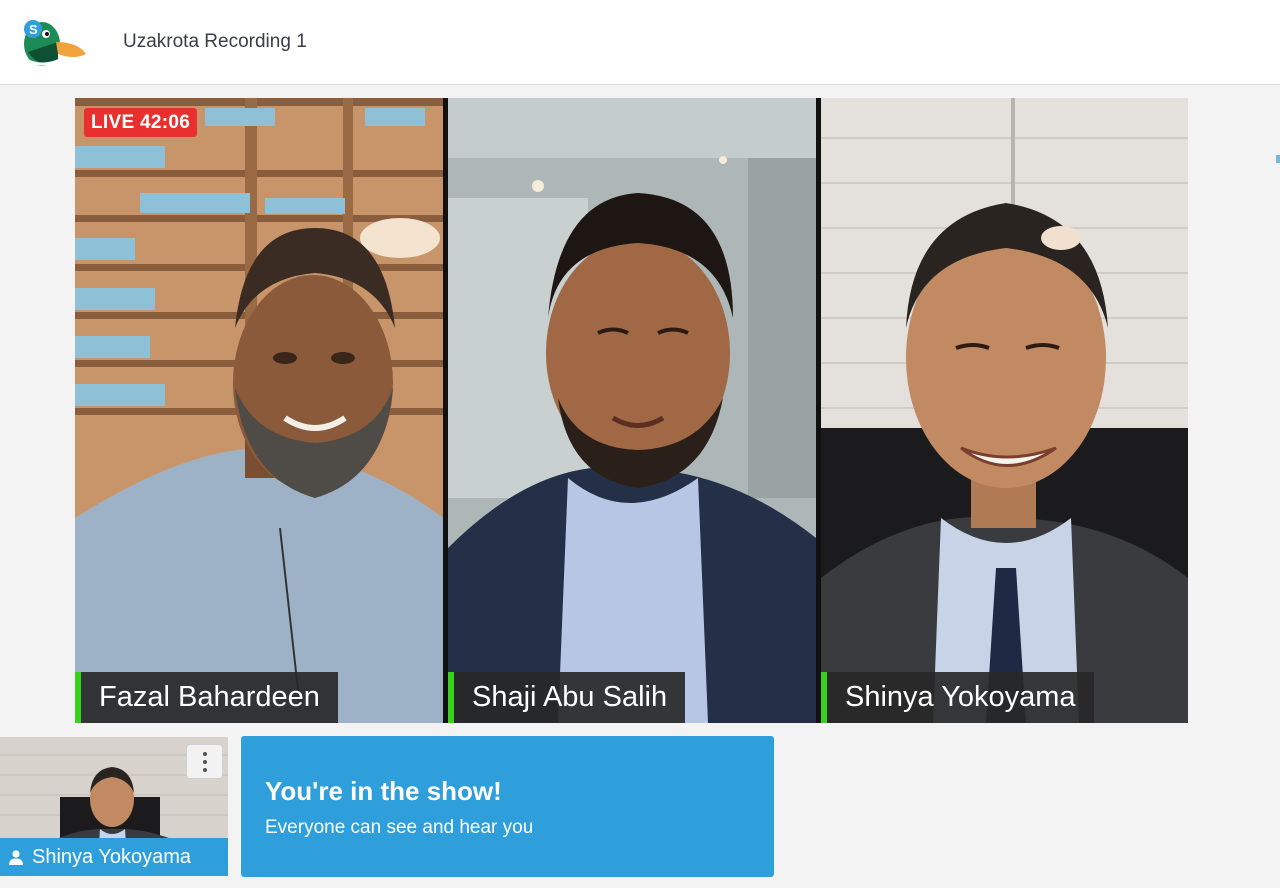 The width and height of the screenshot is (1280, 888). What do you see at coordinates (567, 697) in the screenshot?
I see `participant-name-tag: Shaji Abu Salih` at bounding box center [567, 697].